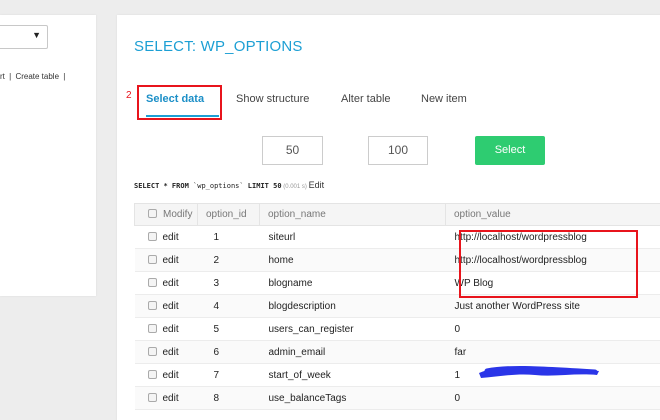 The width and height of the screenshot is (660, 420). Describe the element at coordinates (352, 260) in the screenshot. I see `row-option-name: home` at that location.